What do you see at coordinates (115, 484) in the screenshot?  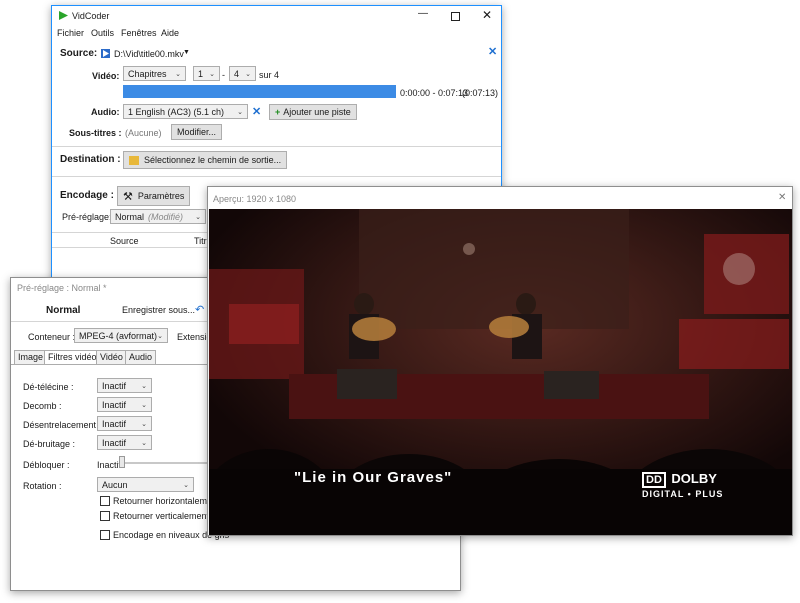 I see `rotation-value: Aucun` at bounding box center [115, 484].